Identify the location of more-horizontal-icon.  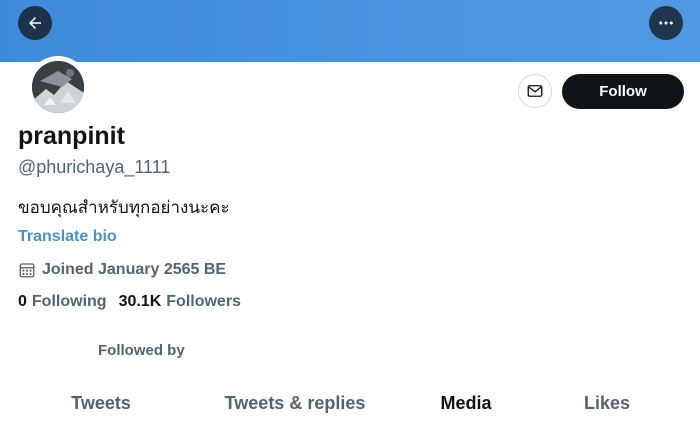
(666, 23).